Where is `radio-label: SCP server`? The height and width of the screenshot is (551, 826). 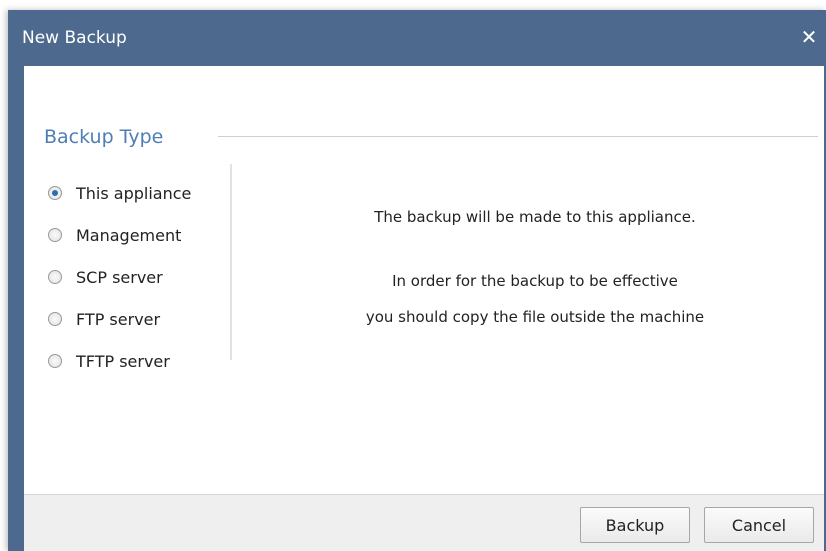 radio-label: SCP server is located at coordinates (119, 277).